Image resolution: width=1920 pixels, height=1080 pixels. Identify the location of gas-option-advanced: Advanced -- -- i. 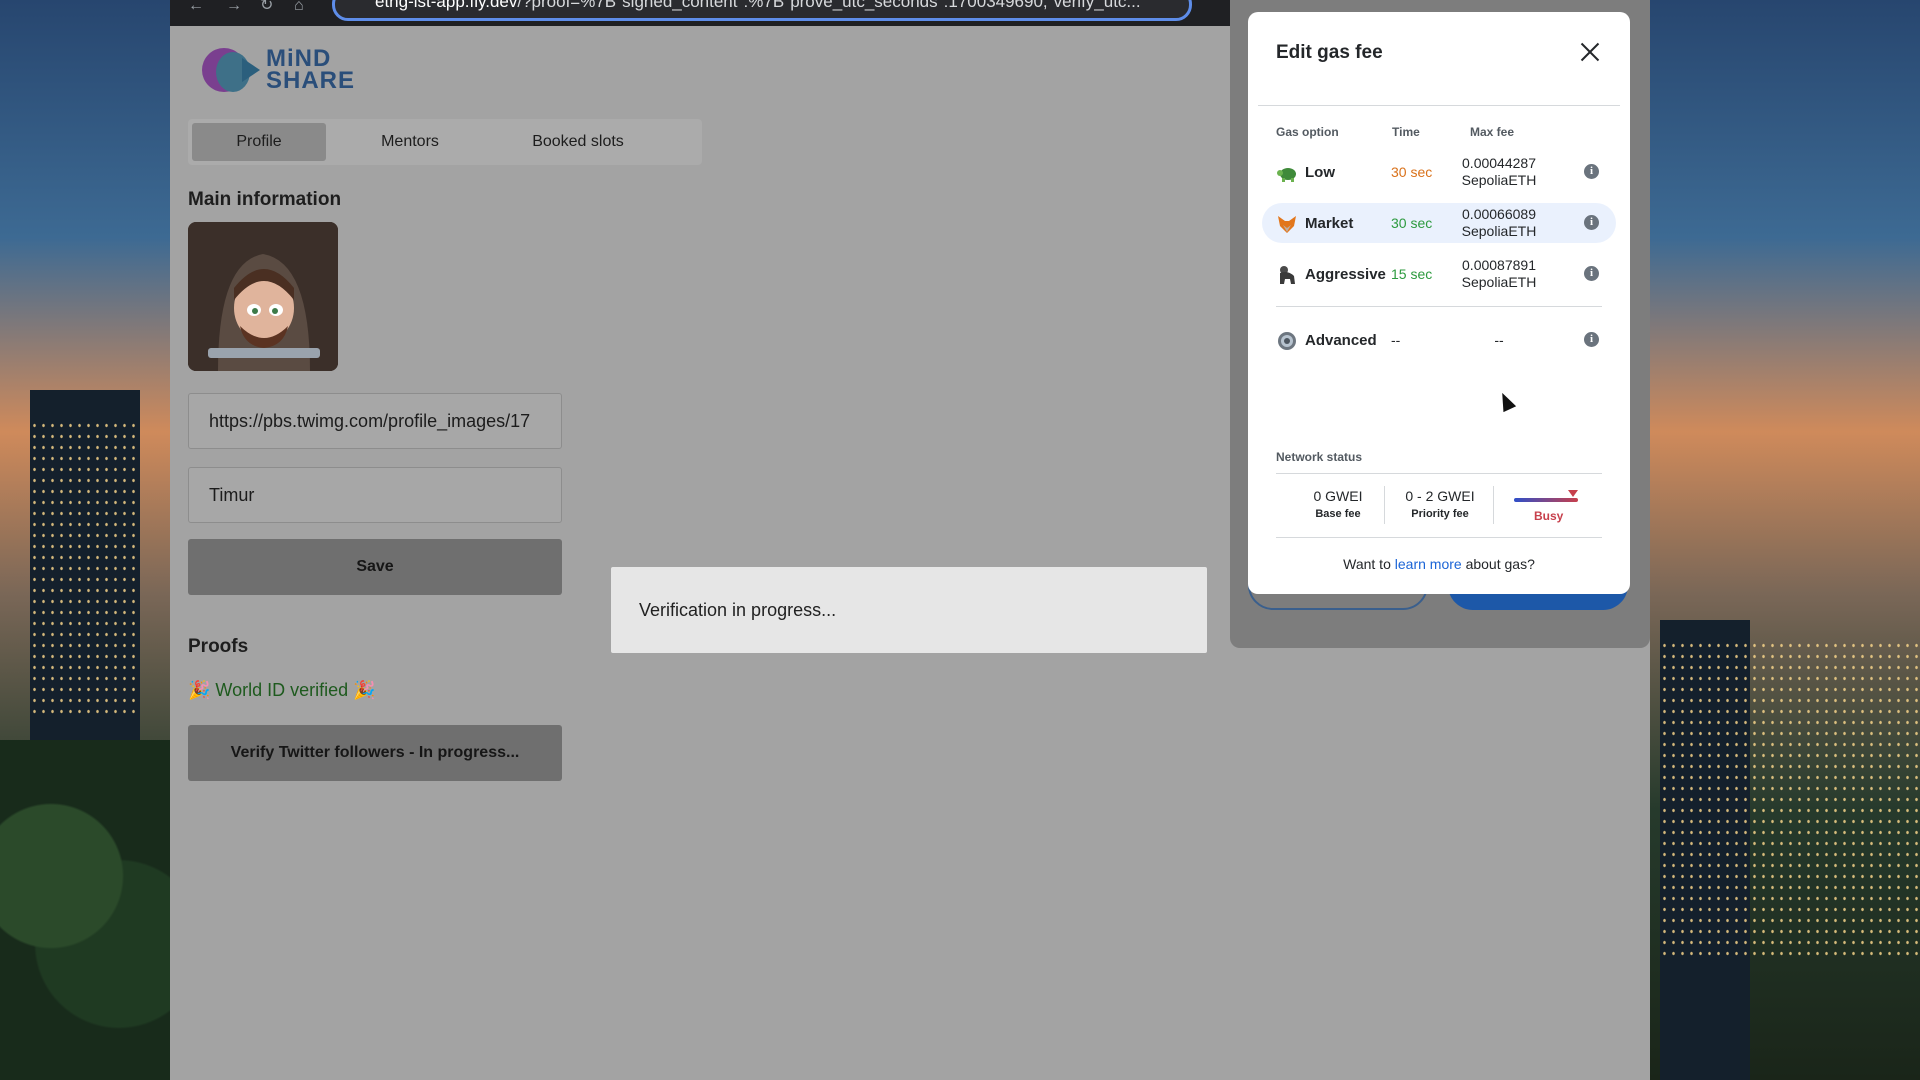
(1439, 340).